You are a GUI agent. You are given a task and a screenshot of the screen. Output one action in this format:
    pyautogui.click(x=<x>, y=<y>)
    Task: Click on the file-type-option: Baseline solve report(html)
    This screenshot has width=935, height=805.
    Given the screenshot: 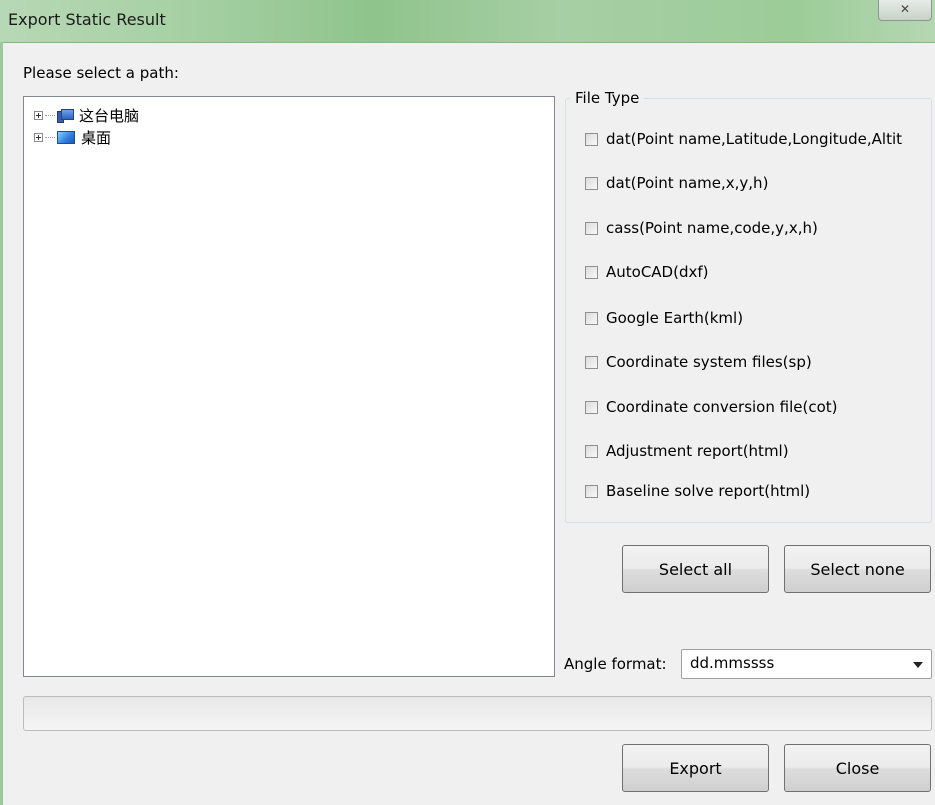 What is the action you would take?
    pyautogui.click(x=697, y=491)
    